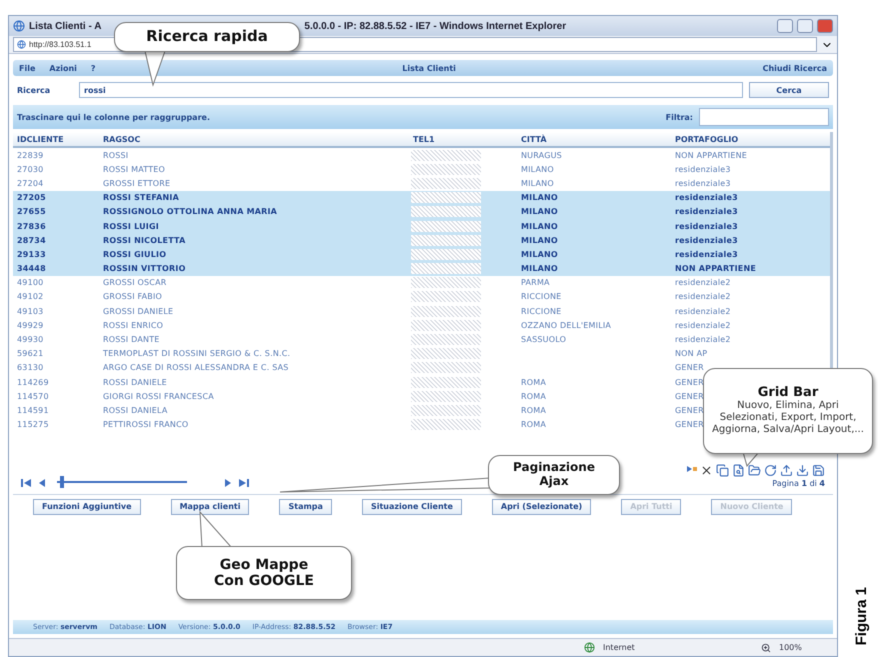  Describe the element at coordinates (244, 483) in the screenshot. I see `last-page-icon` at that location.